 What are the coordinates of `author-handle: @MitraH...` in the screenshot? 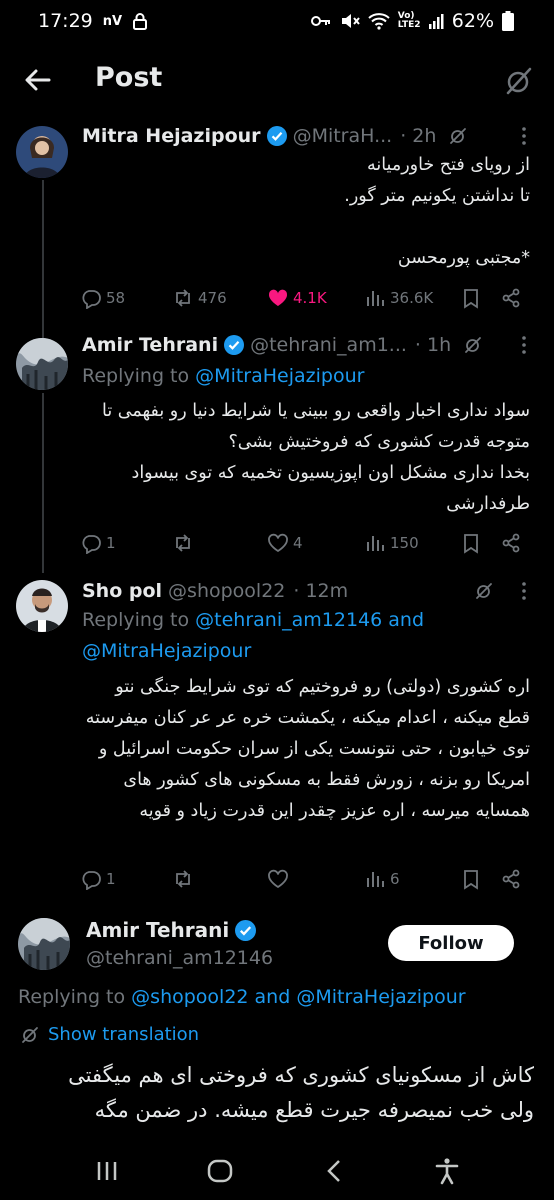 It's located at (343, 136).